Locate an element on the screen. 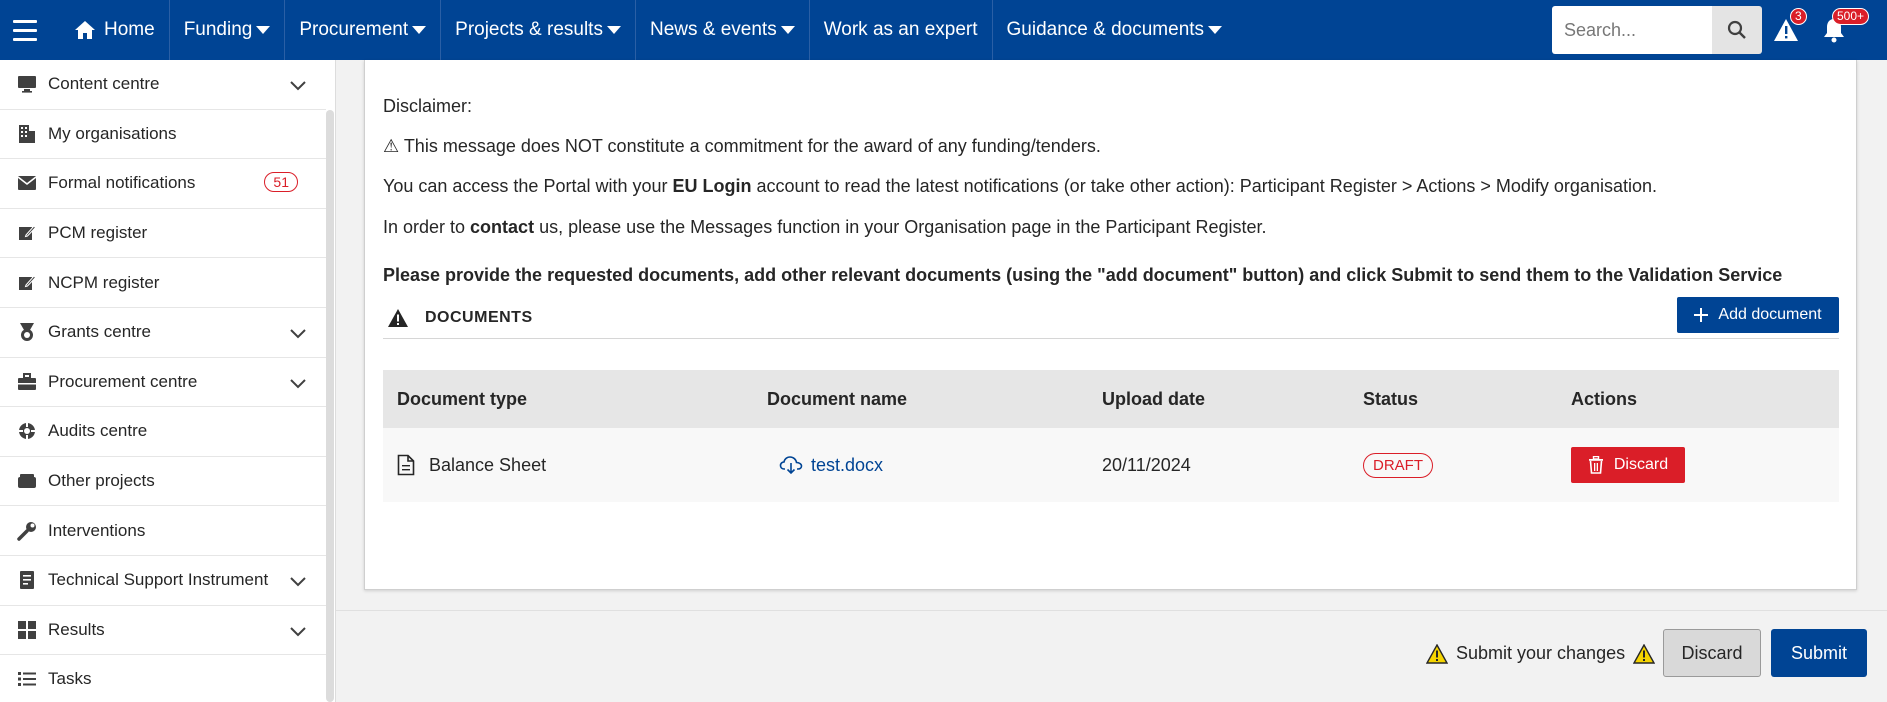 The height and width of the screenshot is (702, 1887). search-box is located at coordinates (1657, 30).